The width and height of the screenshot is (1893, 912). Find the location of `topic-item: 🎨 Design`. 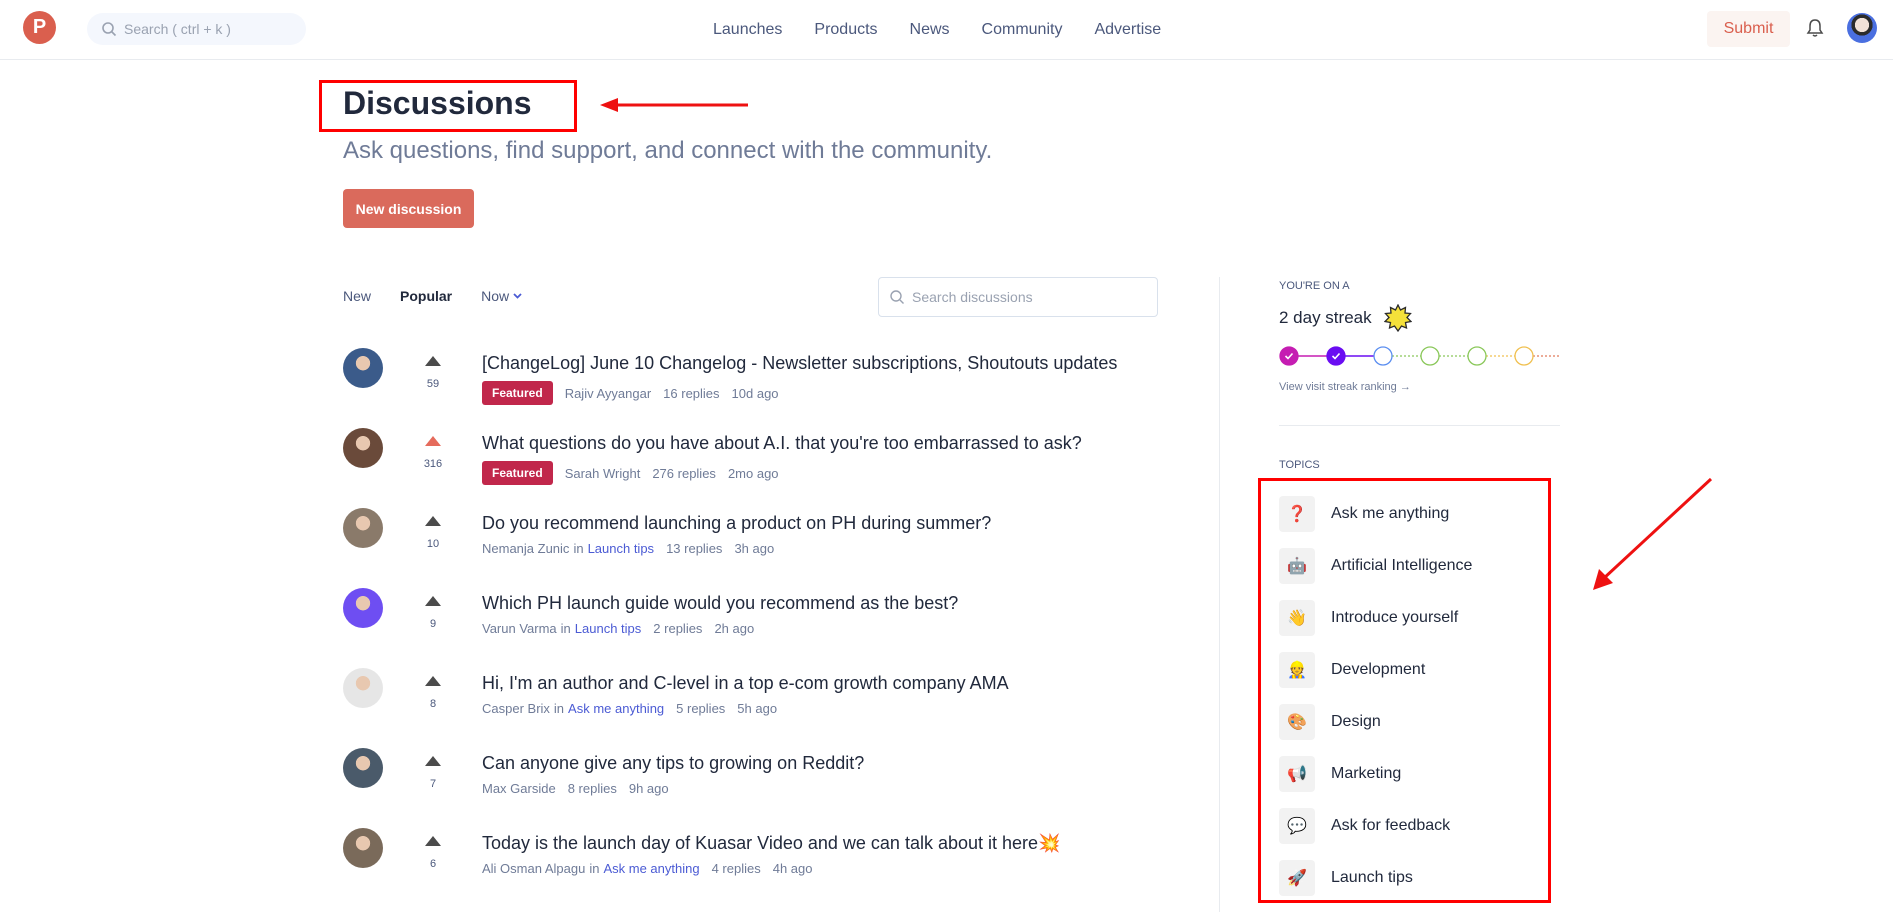

topic-item: 🎨 Design is located at coordinates (1375, 722).